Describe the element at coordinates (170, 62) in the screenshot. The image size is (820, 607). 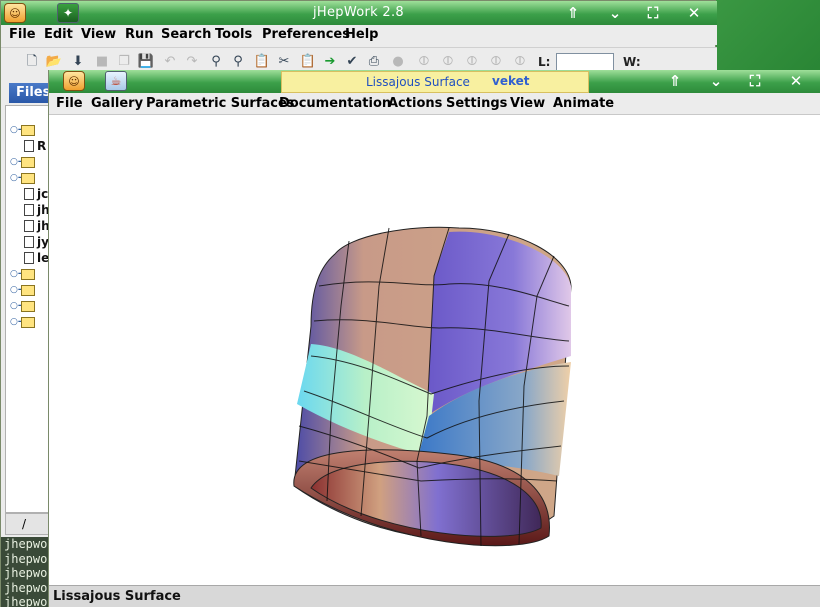
I see `undo-icon: ↶` at that location.